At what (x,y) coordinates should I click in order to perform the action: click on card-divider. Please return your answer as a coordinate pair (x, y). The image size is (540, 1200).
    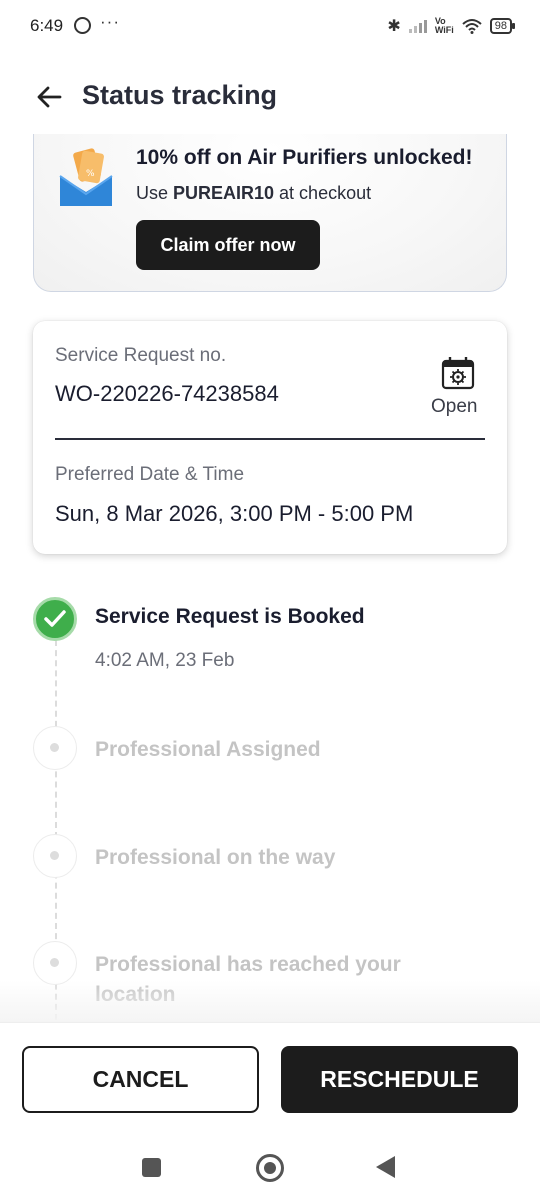
    Looking at the image, I should click on (270, 439).